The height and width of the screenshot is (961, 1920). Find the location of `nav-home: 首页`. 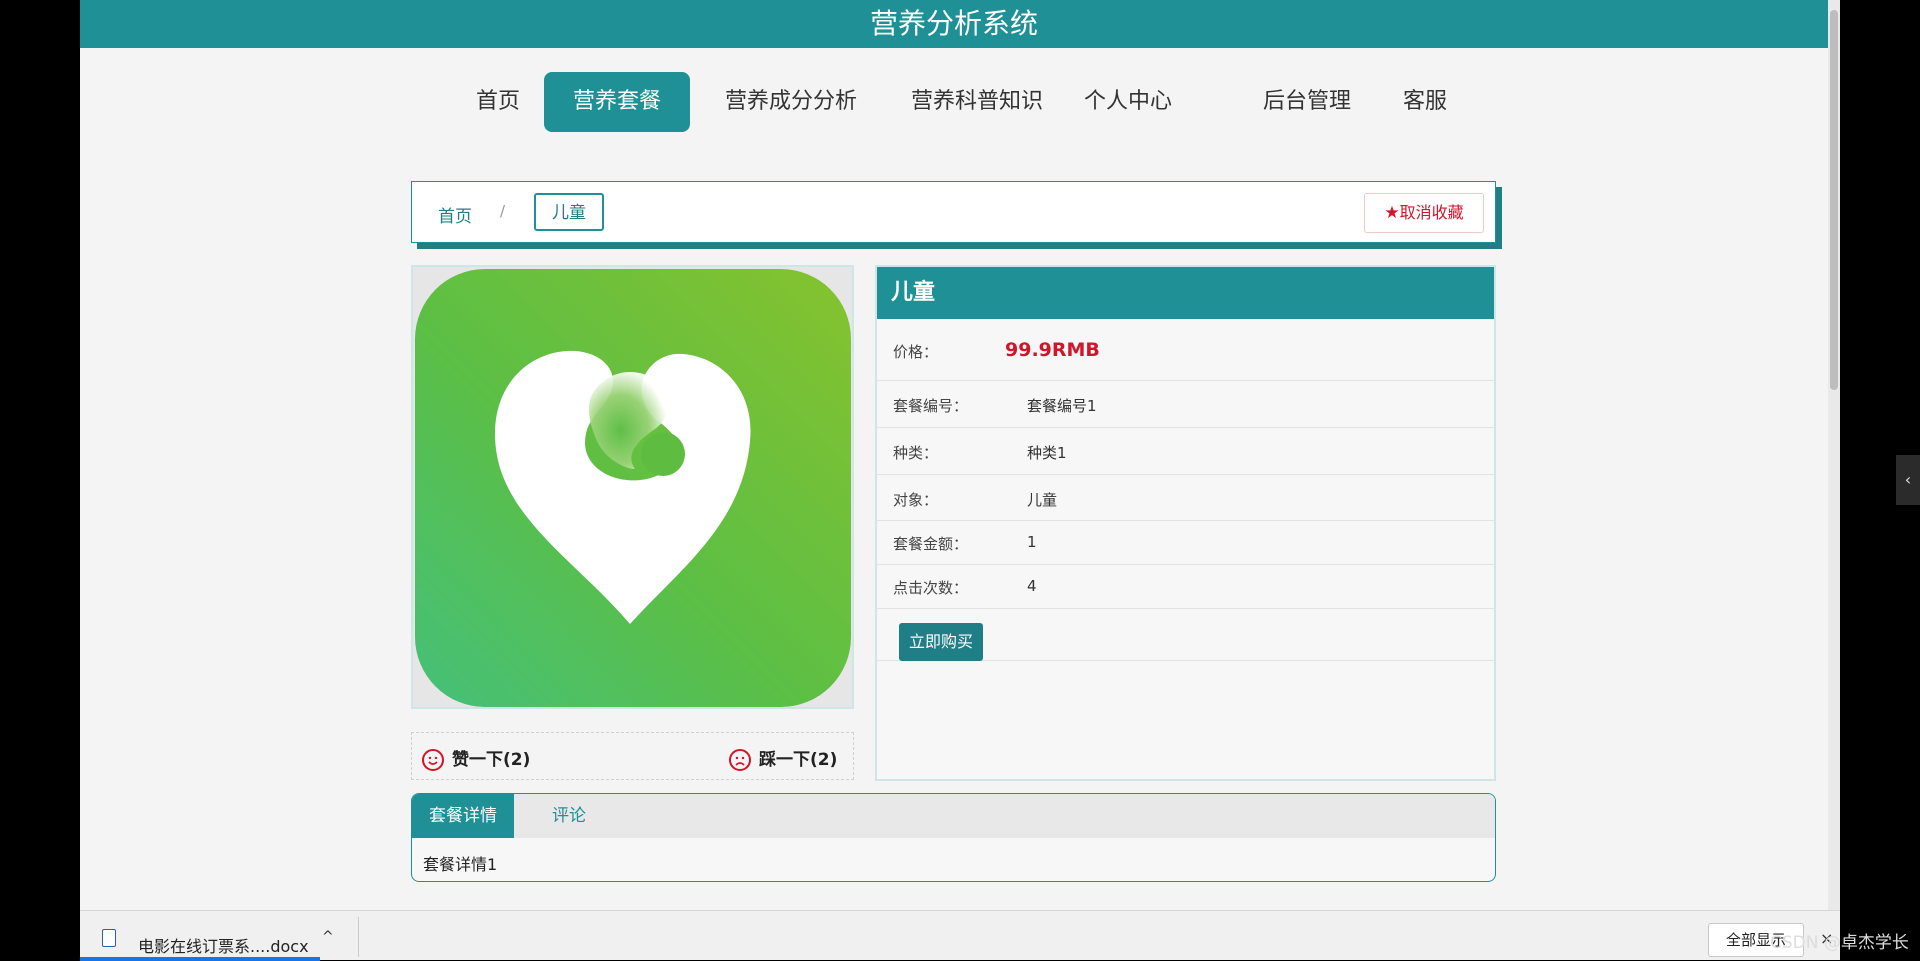

nav-home: 首页 is located at coordinates (498, 102).